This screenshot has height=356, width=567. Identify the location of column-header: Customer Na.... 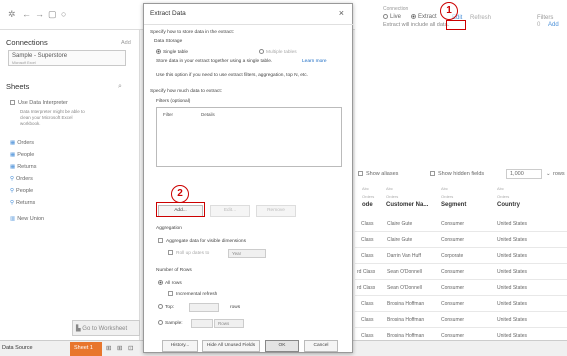
(407, 205).